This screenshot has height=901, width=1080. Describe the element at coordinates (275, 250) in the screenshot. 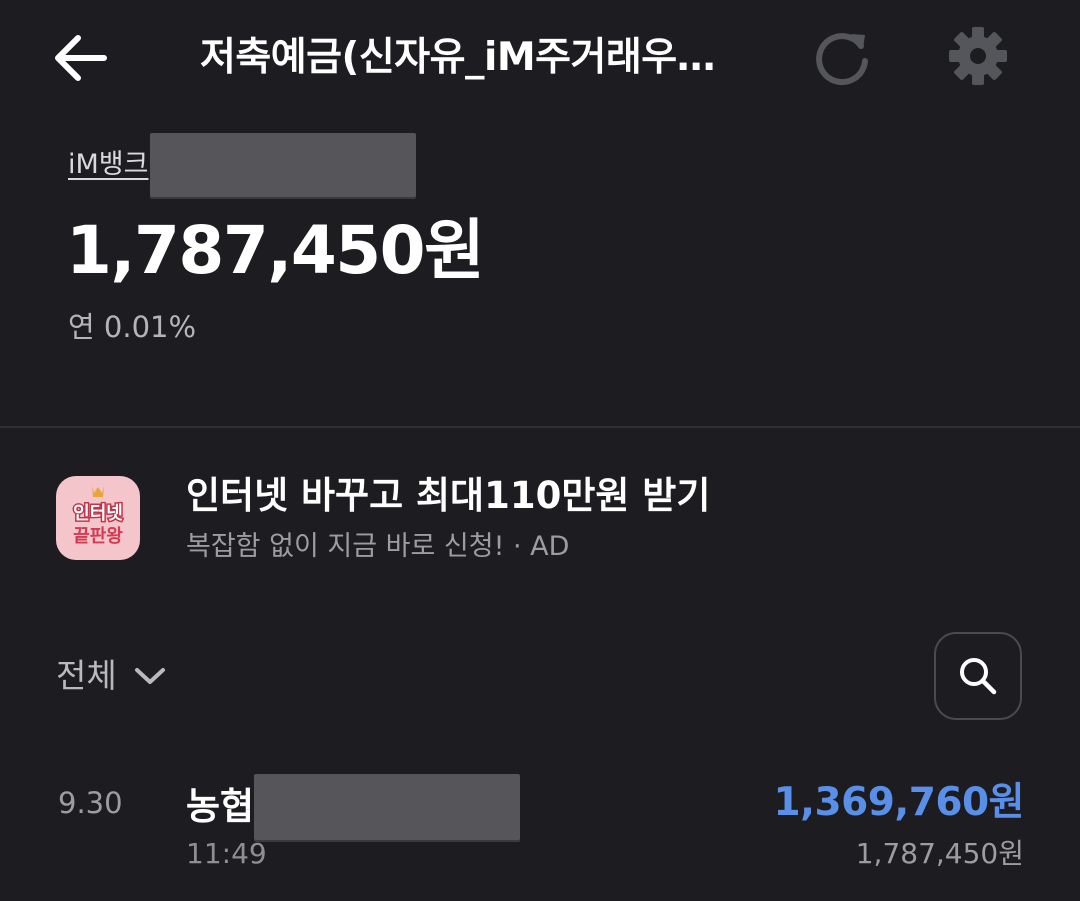

I see `account-balance: 1,787,450원` at that location.